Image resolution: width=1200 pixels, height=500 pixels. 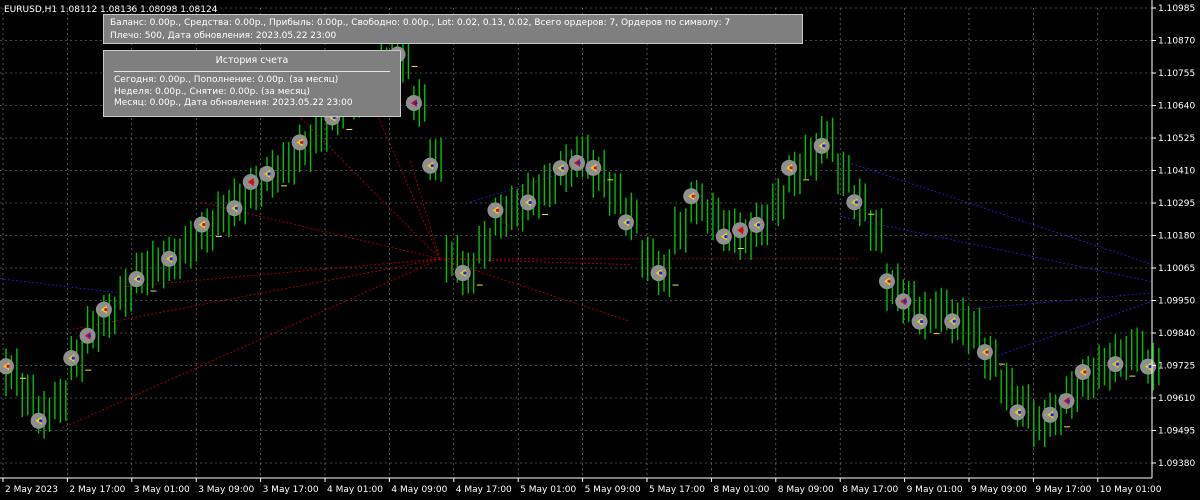 I want to click on price-tick-label: 1.10065, so click(x=1176, y=269).